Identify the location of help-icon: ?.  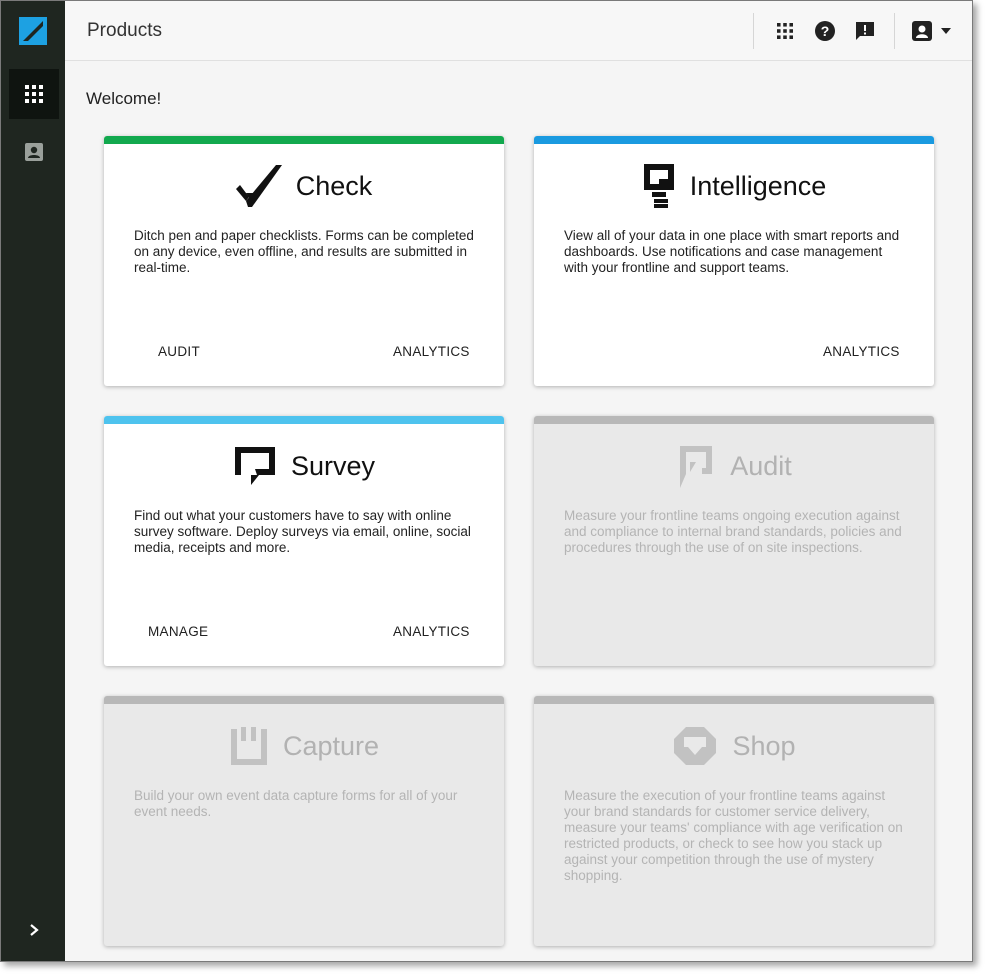
(825, 31).